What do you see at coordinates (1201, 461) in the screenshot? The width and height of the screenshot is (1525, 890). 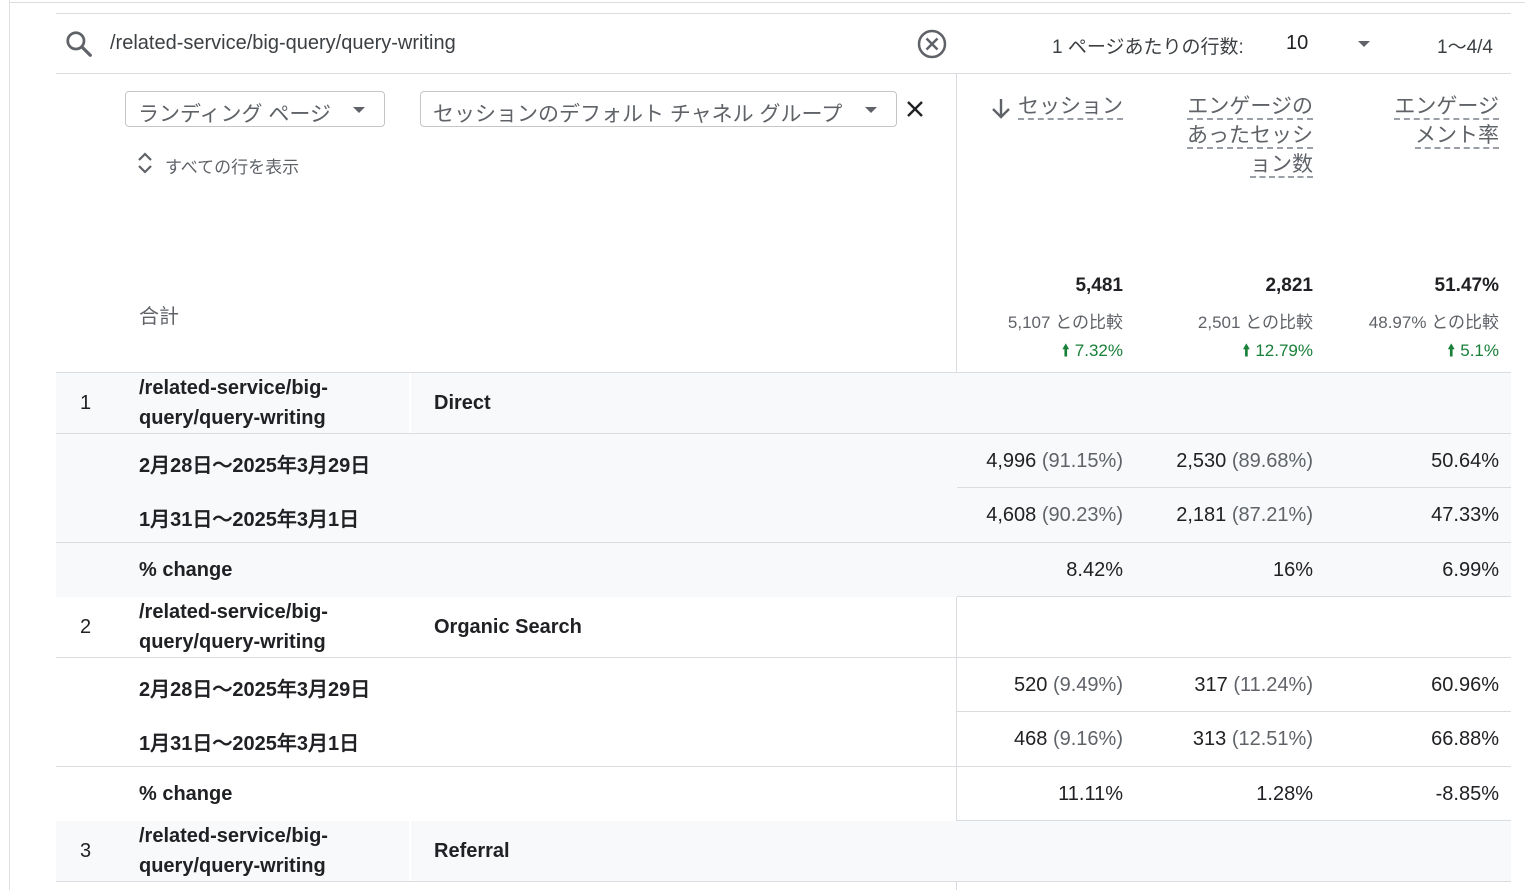 I see `engaged-value: 2,530` at bounding box center [1201, 461].